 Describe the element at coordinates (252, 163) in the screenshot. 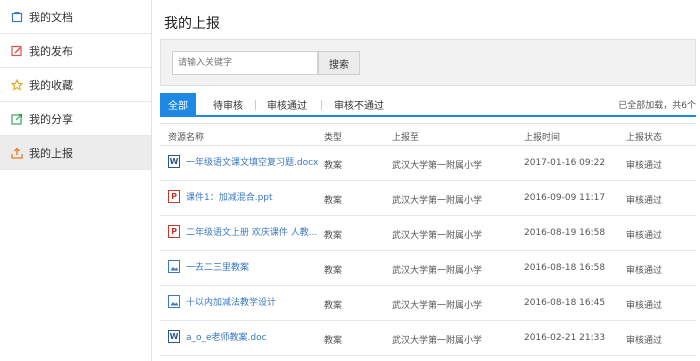

I see `resource-name: 一年级语文课文填空复习题.docx` at that location.